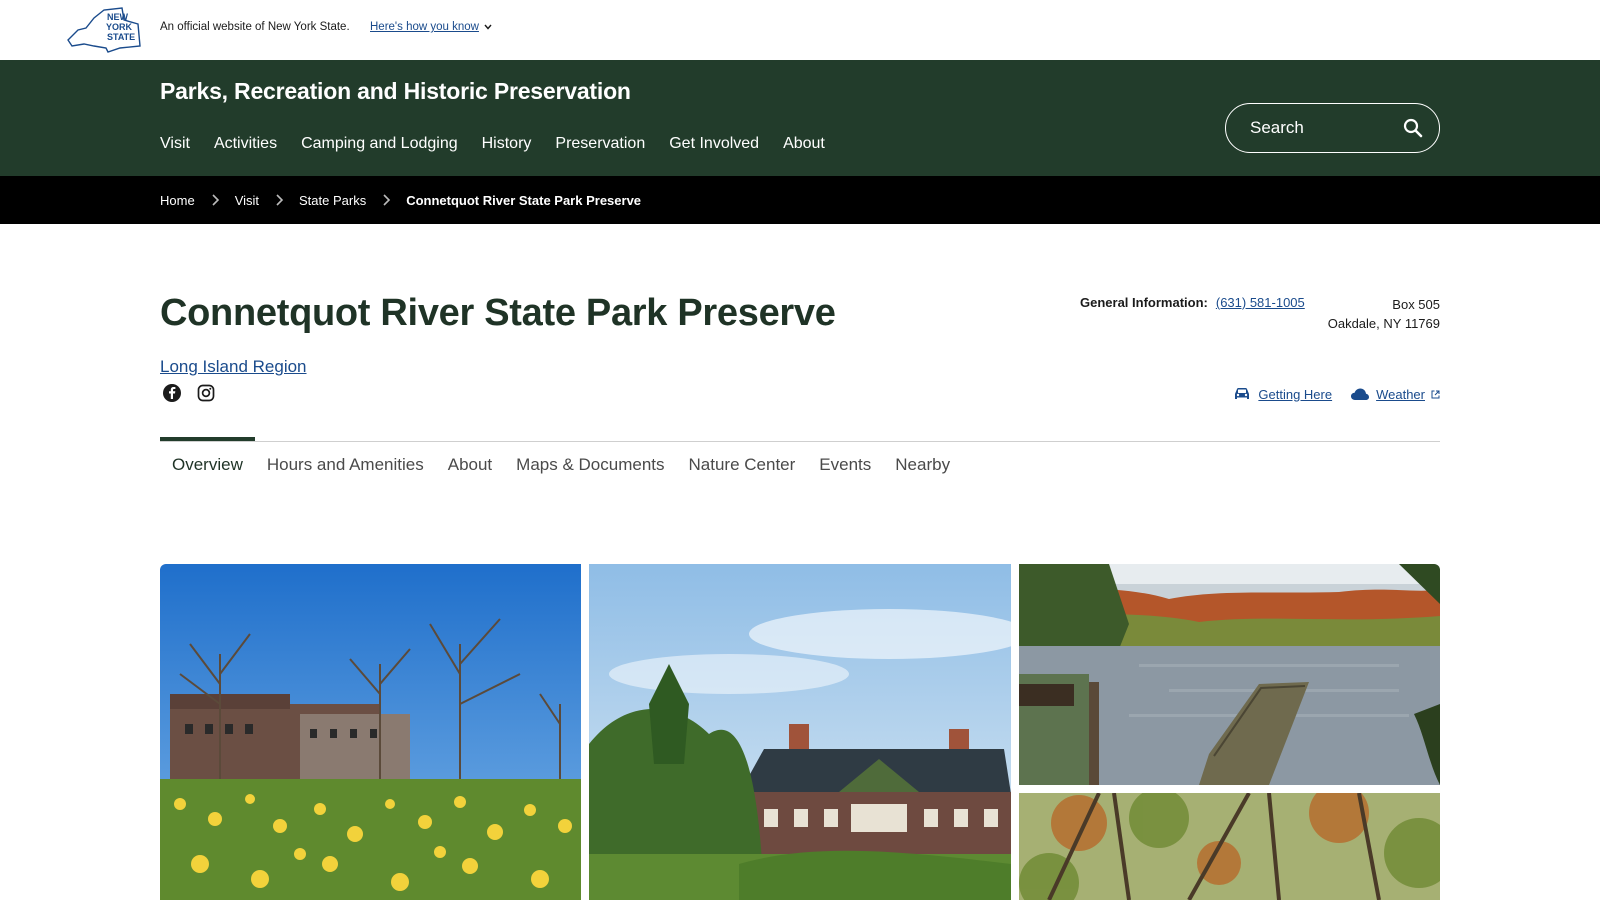 The image size is (1600, 900). Describe the element at coordinates (1229, 674) in the screenshot. I see `gallery-photo-lake-dock` at that location.